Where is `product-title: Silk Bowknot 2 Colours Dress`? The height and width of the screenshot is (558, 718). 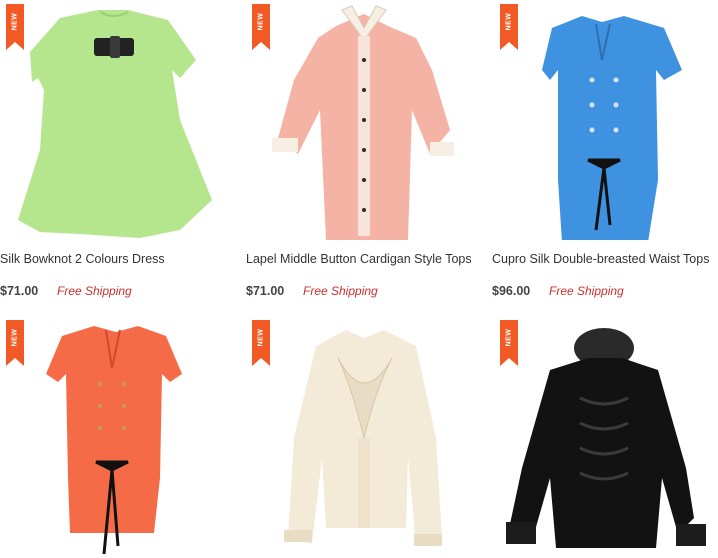
product-title: Silk Bowknot 2 Colours Dress is located at coordinates (115, 259).